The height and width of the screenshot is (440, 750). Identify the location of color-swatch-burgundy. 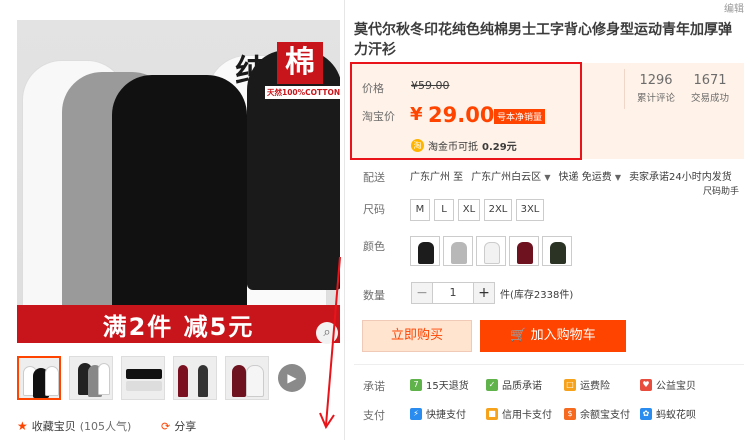
(524, 251).